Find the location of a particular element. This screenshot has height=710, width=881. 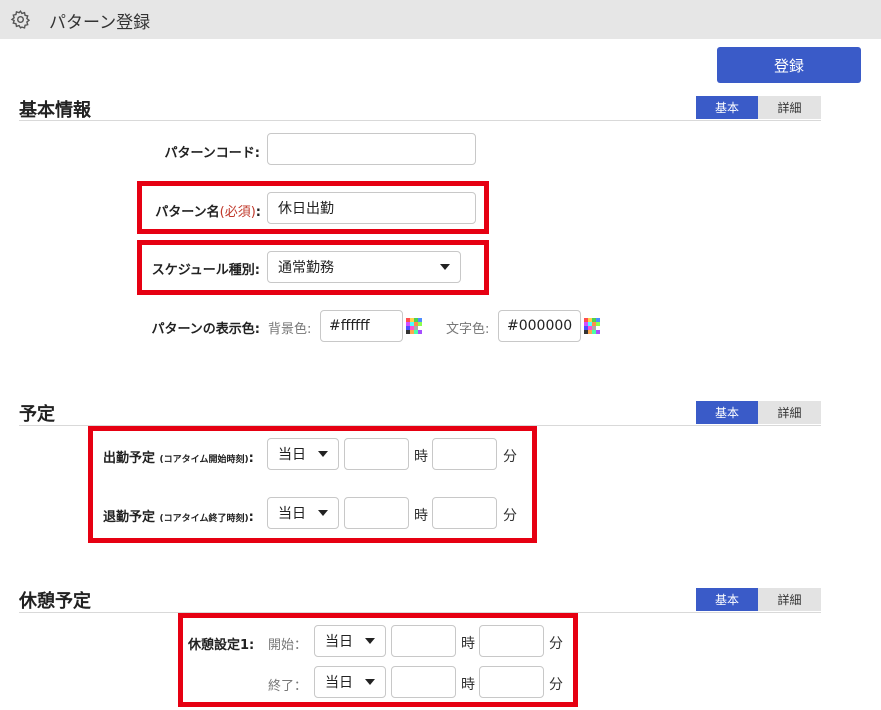

break-end-minute-input is located at coordinates (511, 682).